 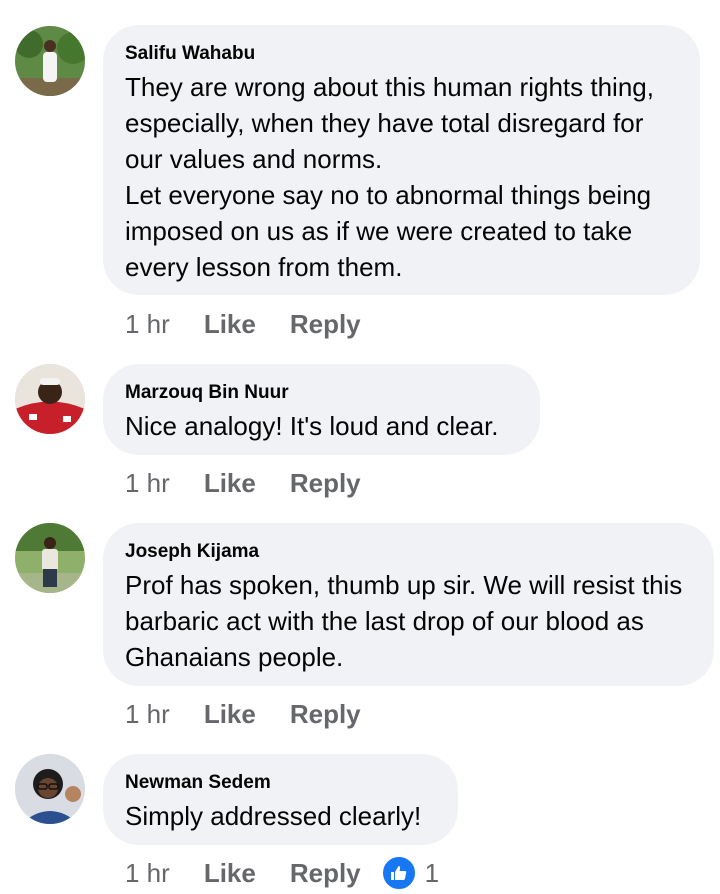 I want to click on comment-text: Simply addressed clearly!, so click(x=273, y=816).